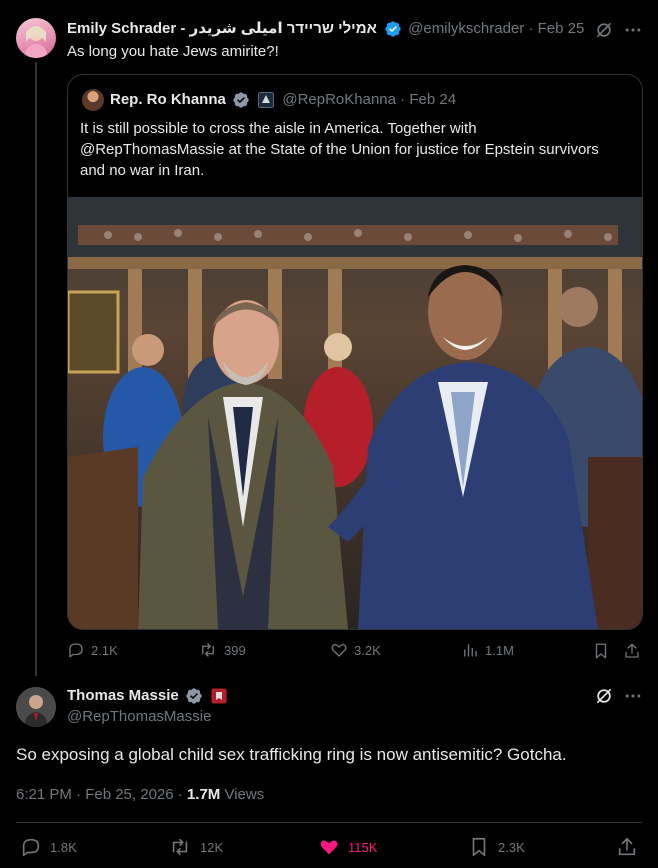 Image resolution: width=658 pixels, height=868 pixels. I want to click on heart-icon, so click(339, 650).